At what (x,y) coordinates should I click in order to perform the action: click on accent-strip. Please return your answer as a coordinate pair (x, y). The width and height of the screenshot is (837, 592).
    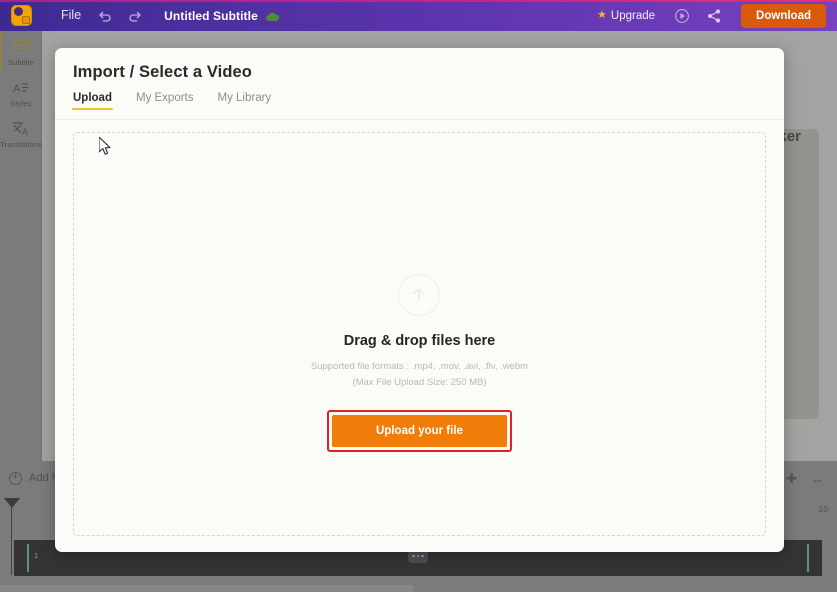
    Looking at the image, I should click on (418, 1).